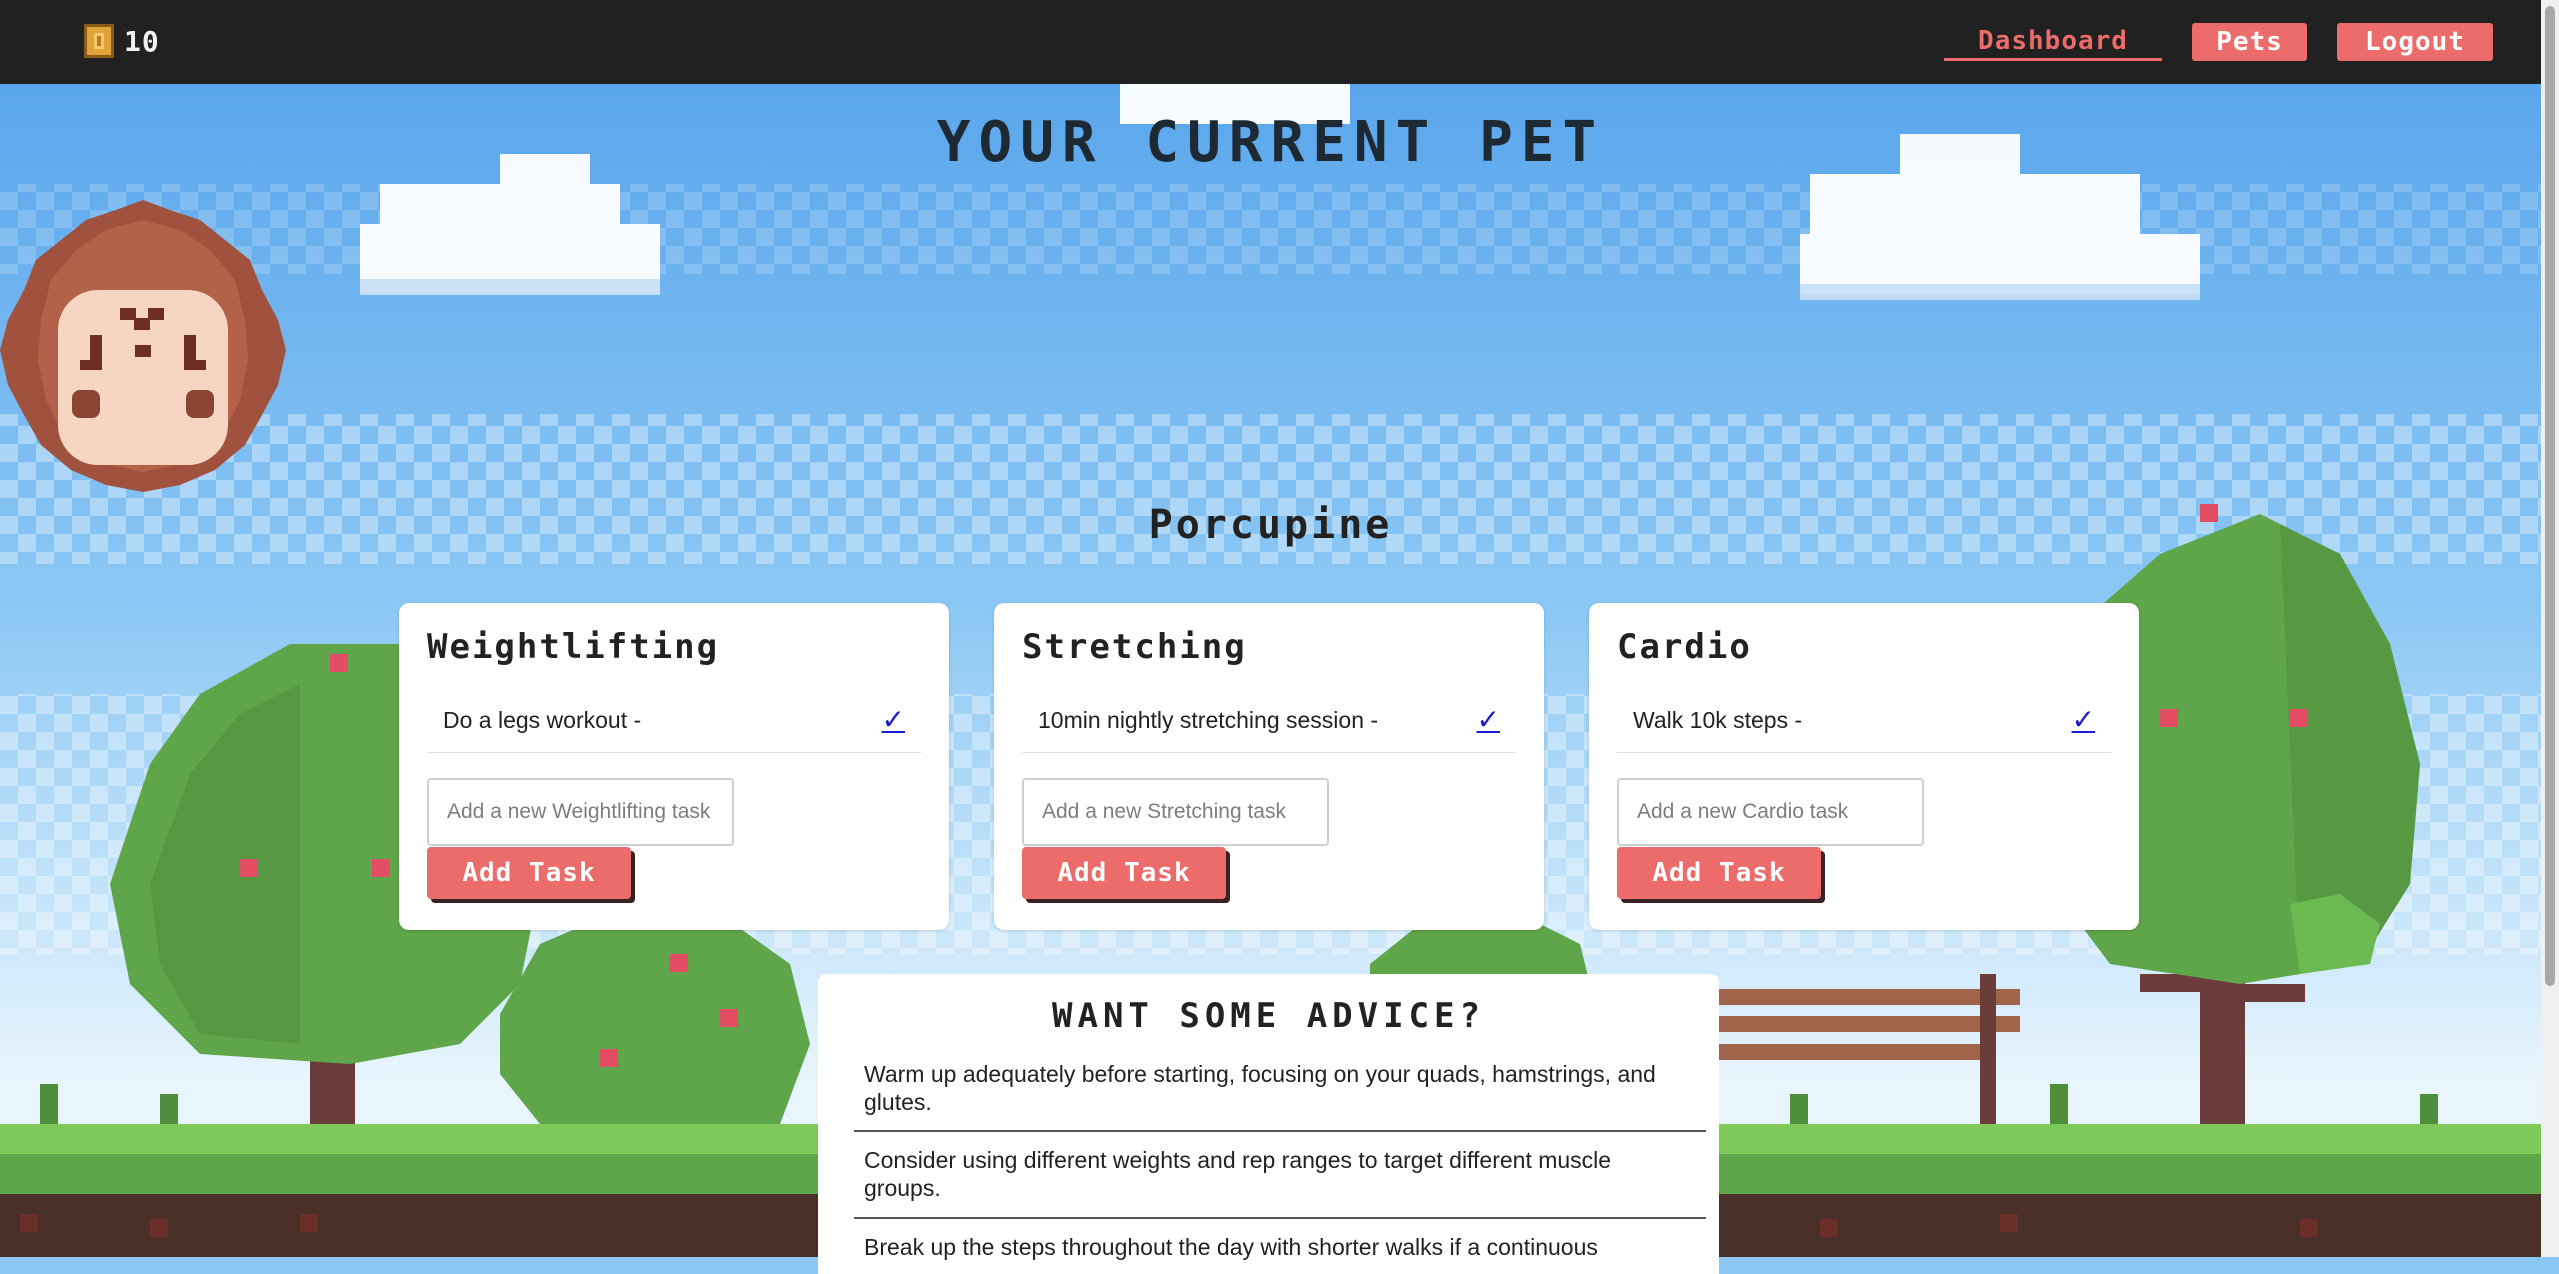  I want to click on category-title: Cardio, so click(1684, 647).